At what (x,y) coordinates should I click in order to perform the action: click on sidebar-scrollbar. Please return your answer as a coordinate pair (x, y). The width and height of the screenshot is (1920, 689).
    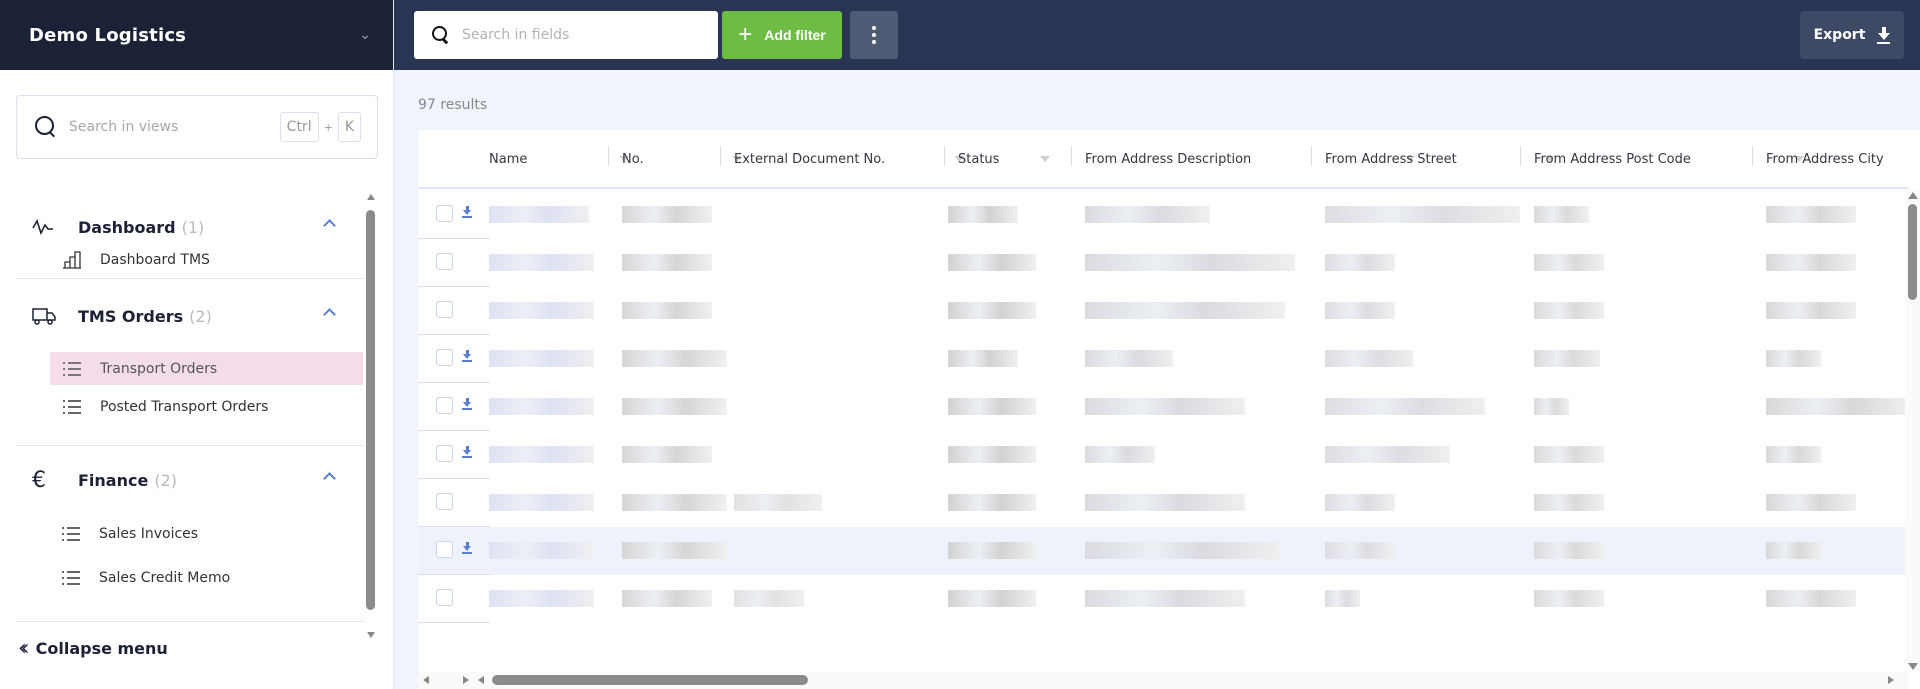
    Looking at the image, I should click on (371, 415).